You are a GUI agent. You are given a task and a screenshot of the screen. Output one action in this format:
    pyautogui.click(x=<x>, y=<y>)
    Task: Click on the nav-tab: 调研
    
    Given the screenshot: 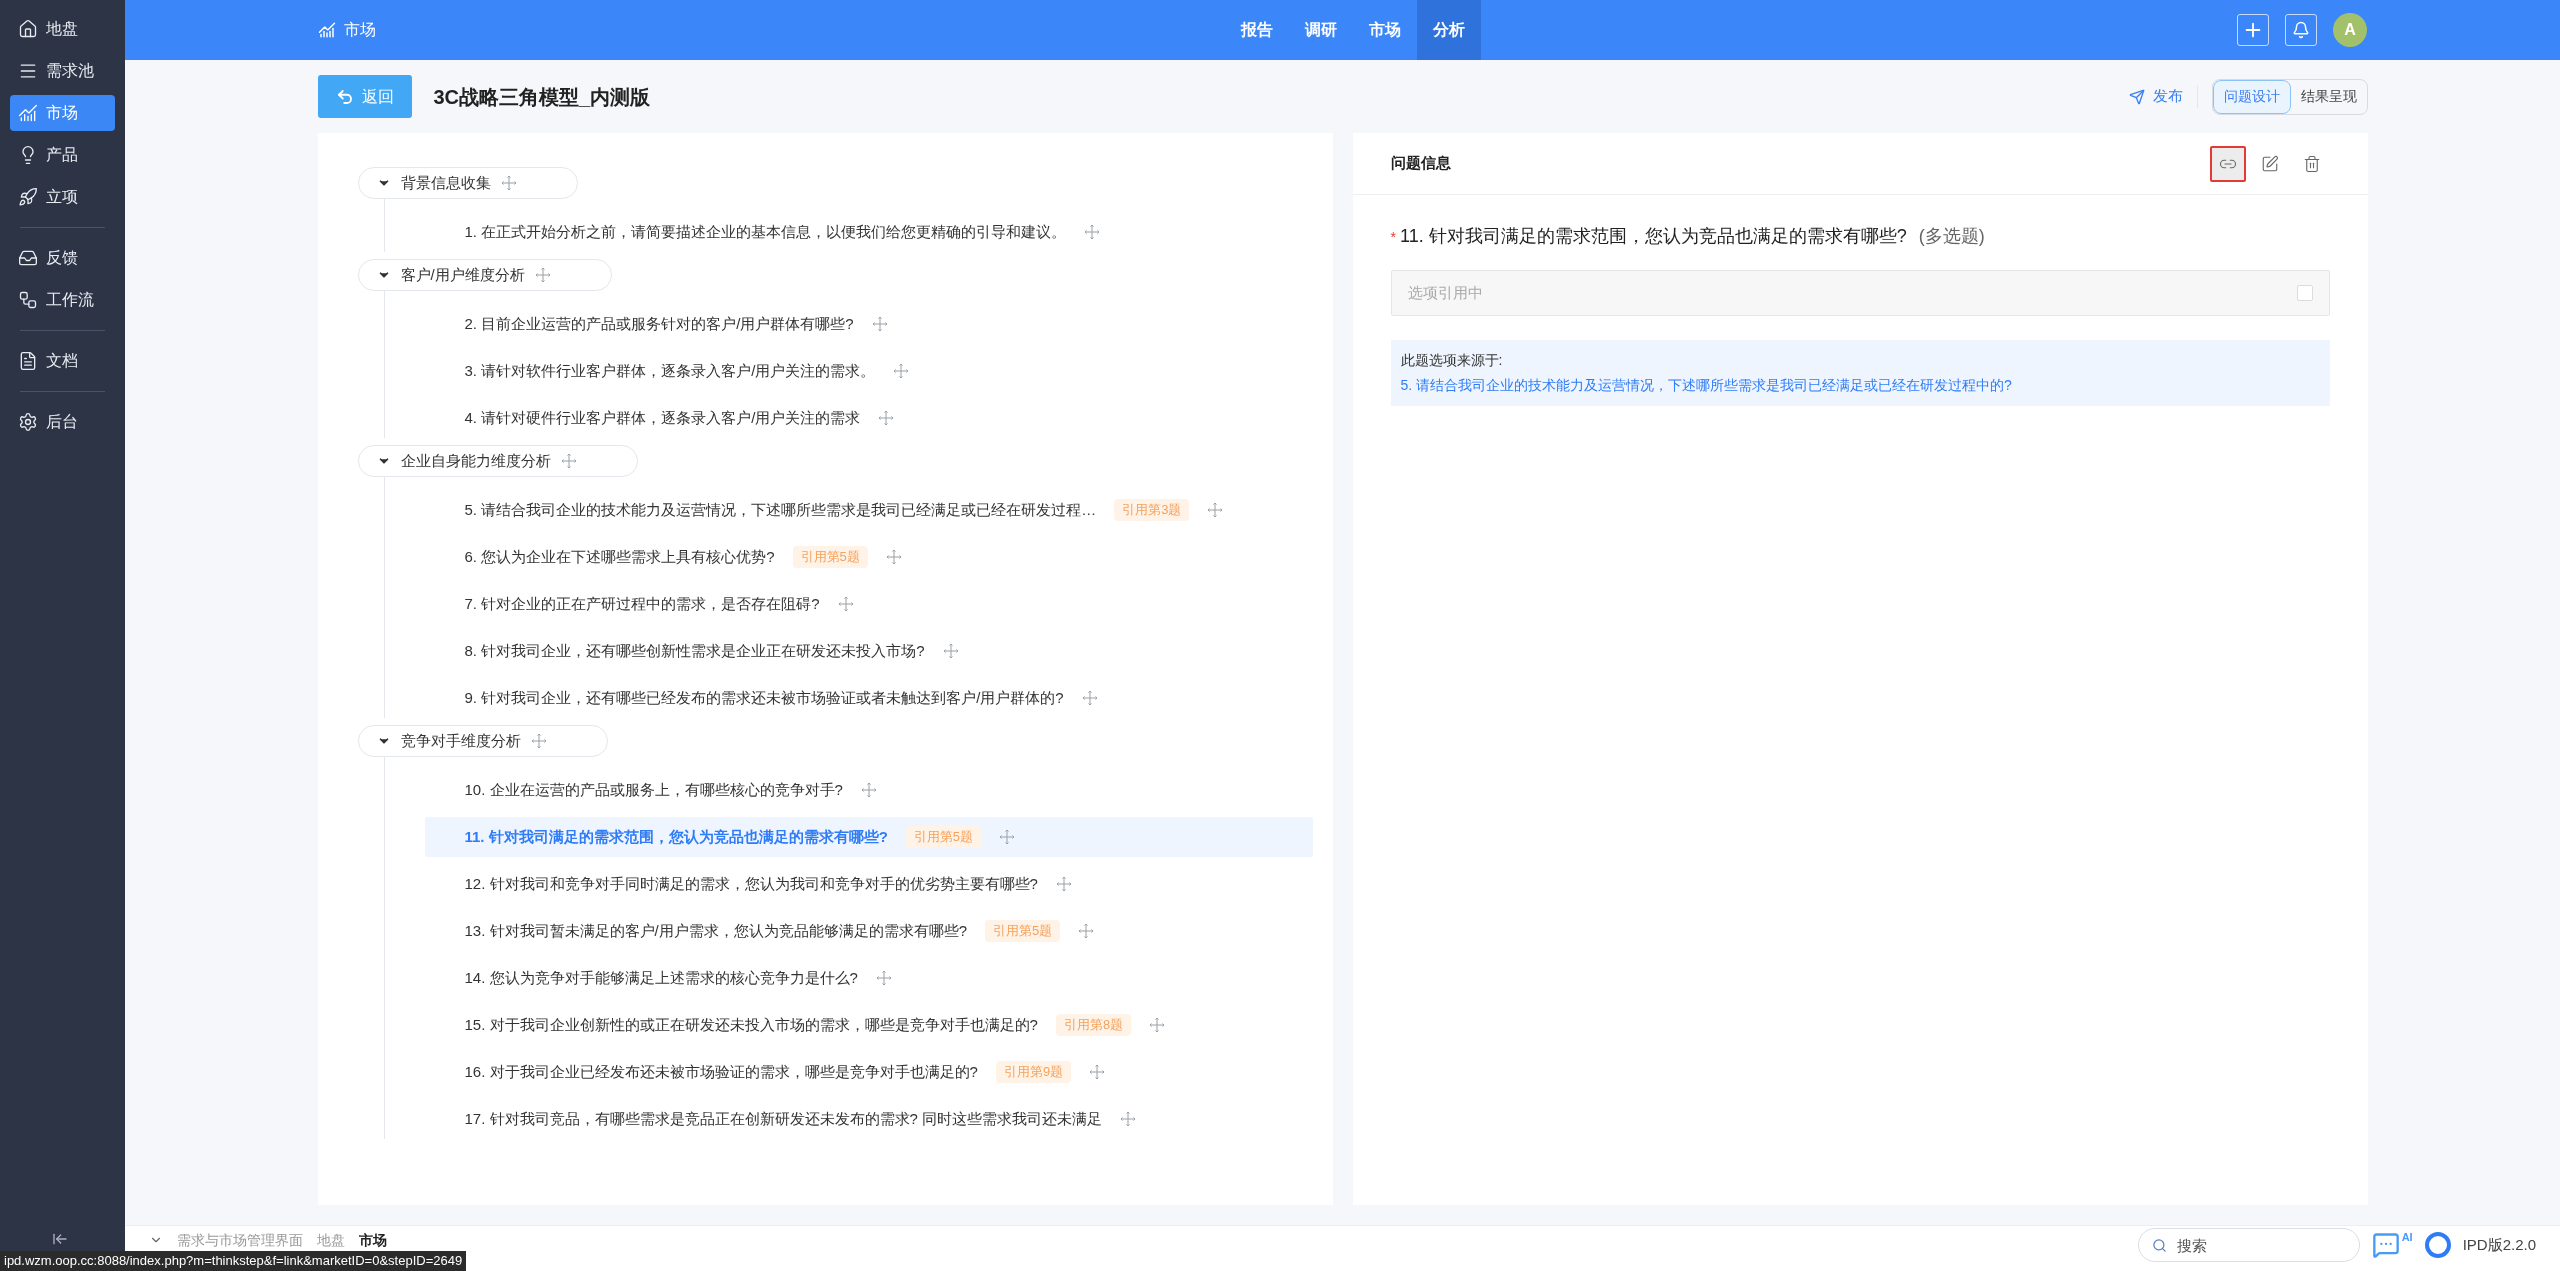 What is the action you would take?
    pyautogui.click(x=1321, y=30)
    